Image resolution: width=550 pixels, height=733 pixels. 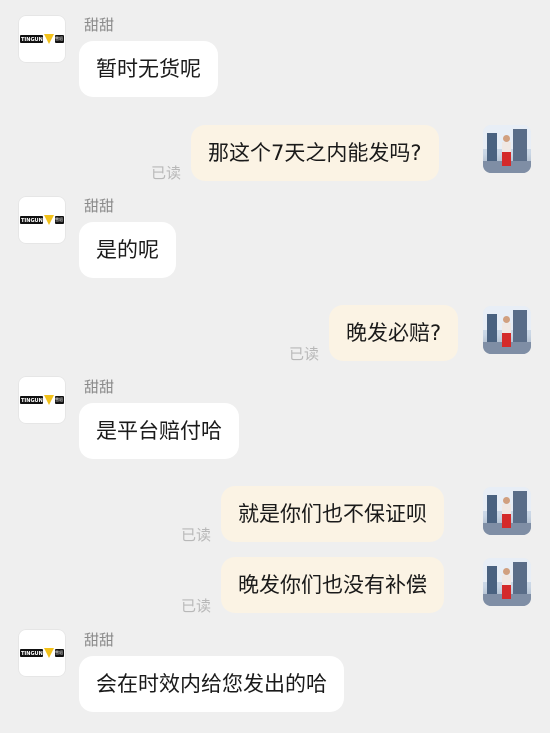 I want to click on message-bubble: 是的呢, so click(x=127, y=250).